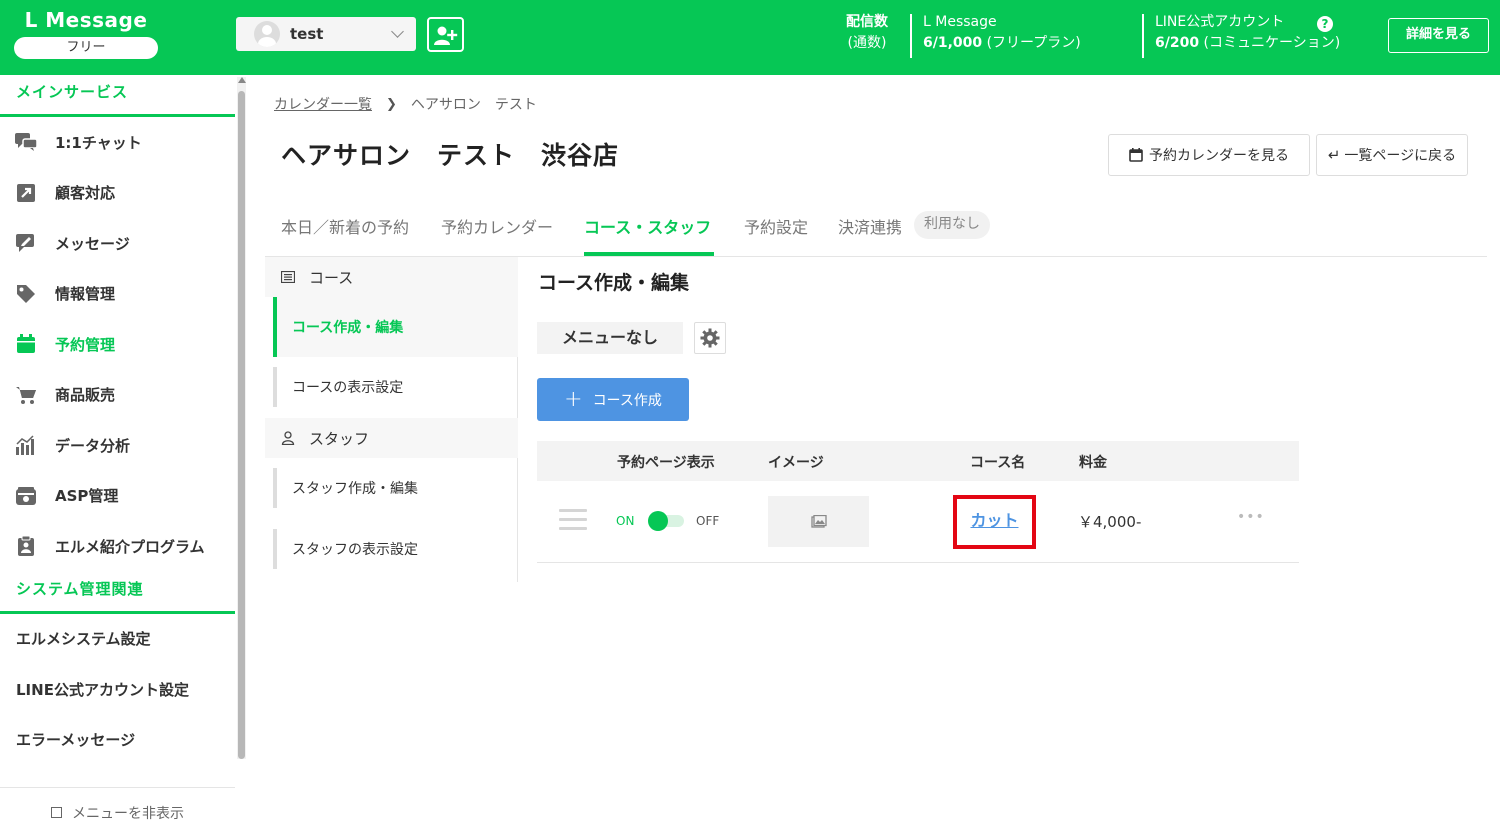  I want to click on sidebar-item-analytics: データ分析, so click(117, 445).